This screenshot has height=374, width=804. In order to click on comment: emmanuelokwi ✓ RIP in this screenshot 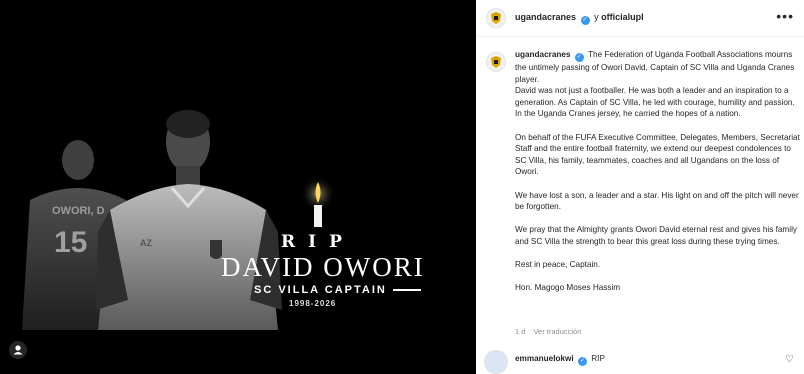, I will do `click(560, 360)`.